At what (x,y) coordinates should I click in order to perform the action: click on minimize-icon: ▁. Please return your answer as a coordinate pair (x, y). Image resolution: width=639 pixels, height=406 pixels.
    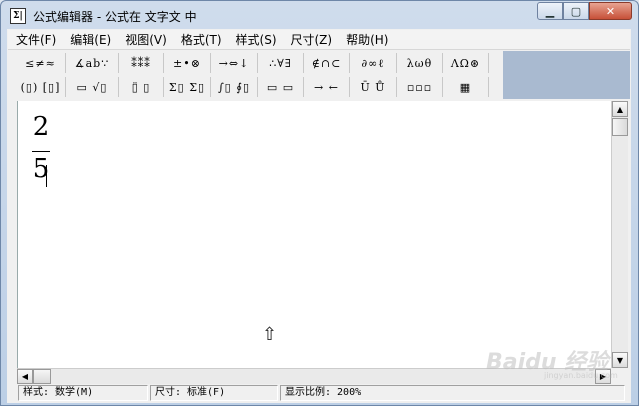
    Looking at the image, I should click on (550, 11).